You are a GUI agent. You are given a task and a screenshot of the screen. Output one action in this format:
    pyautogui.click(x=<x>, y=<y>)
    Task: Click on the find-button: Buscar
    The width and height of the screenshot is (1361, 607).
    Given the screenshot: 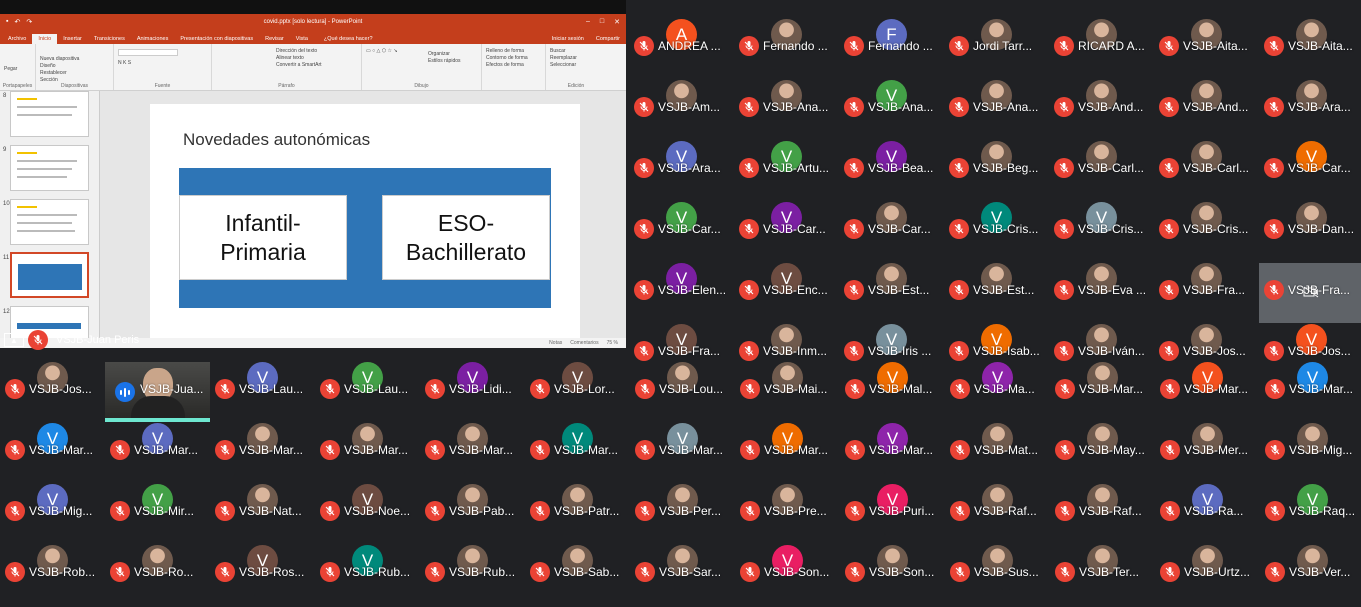 What is the action you would take?
    pyautogui.click(x=576, y=51)
    